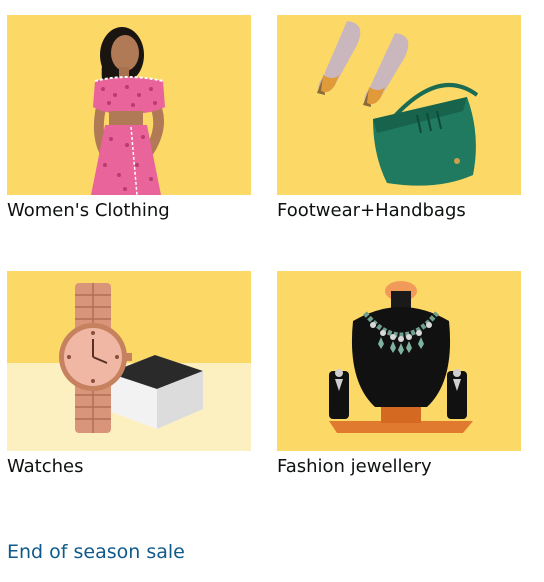 This screenshot has height=582, width=544. I want to click on fashion-jewellery-label: Fashion jewellery, so click(399, 467).